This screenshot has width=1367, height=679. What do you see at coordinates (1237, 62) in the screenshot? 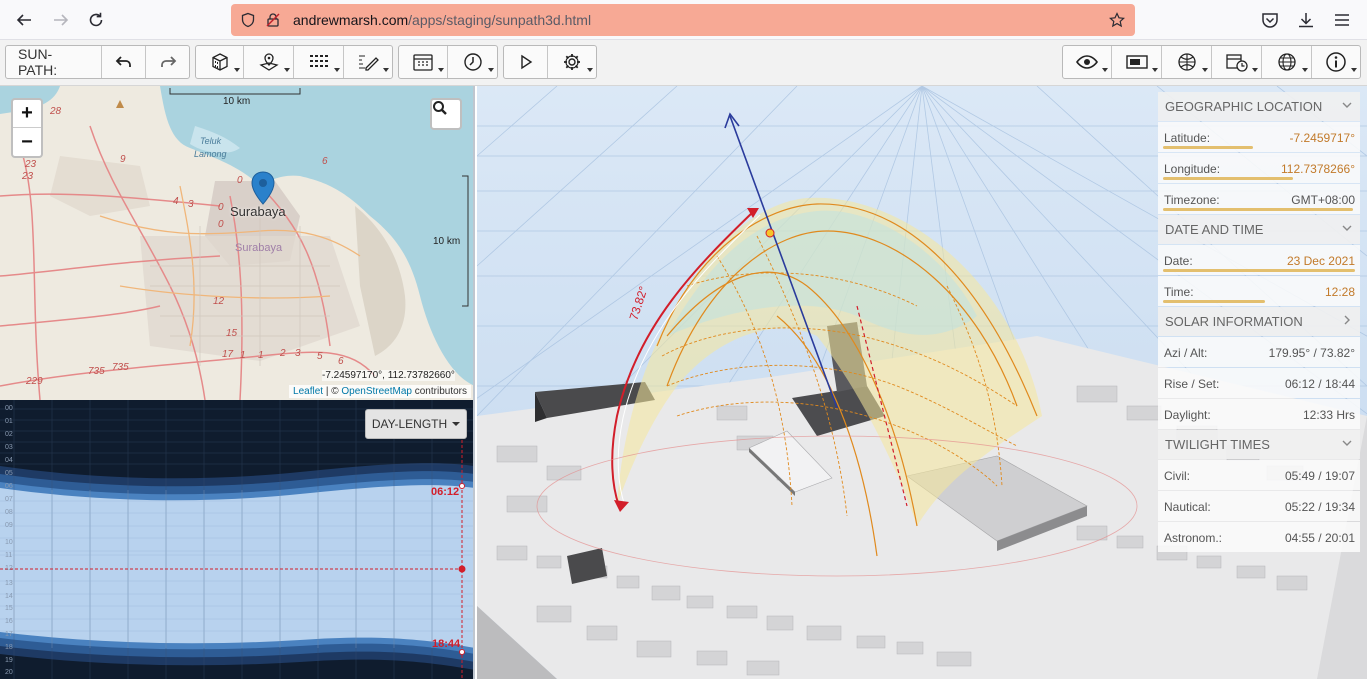
I see `date-range-button` at bounding box center [1237, 62].